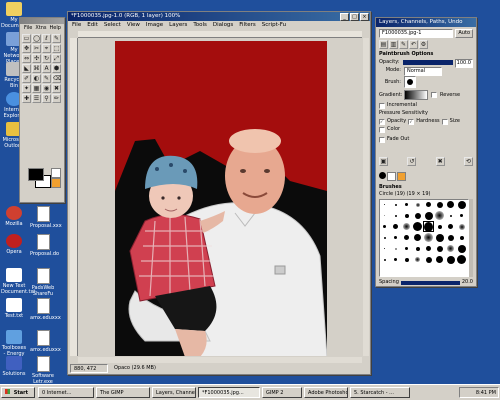  Describe the element at coordinates (464, 33) in the screenshot. I see `auto-button: Auto` at that location.